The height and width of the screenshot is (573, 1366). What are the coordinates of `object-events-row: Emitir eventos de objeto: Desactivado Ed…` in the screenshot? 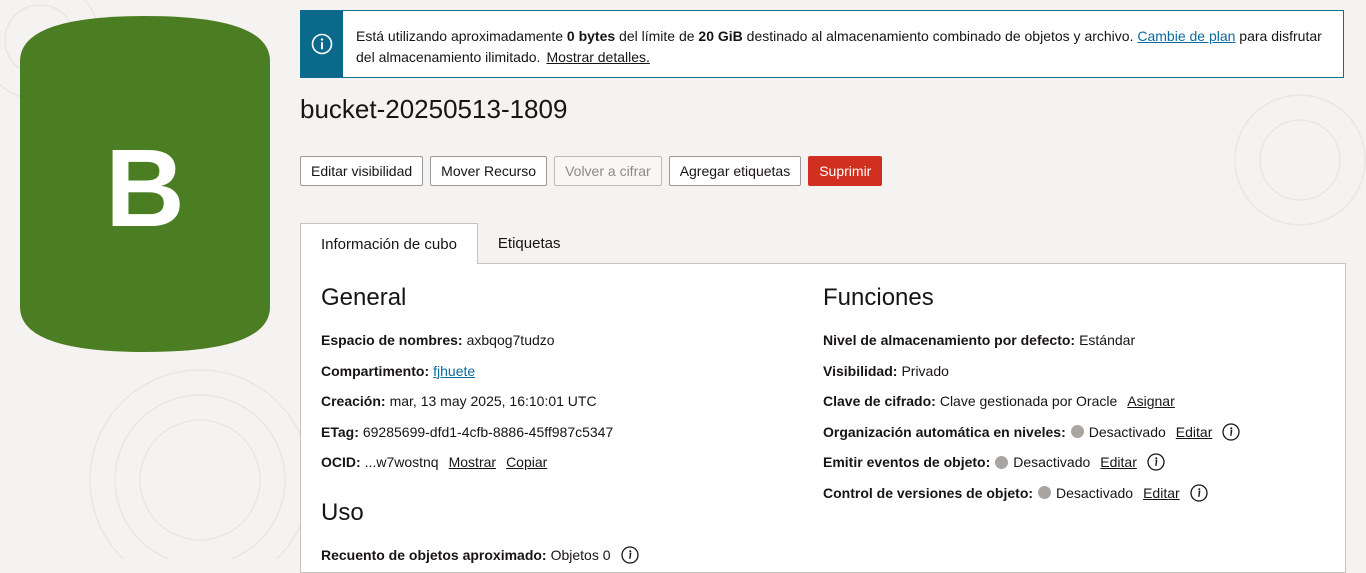 It's located at (1031, 462).